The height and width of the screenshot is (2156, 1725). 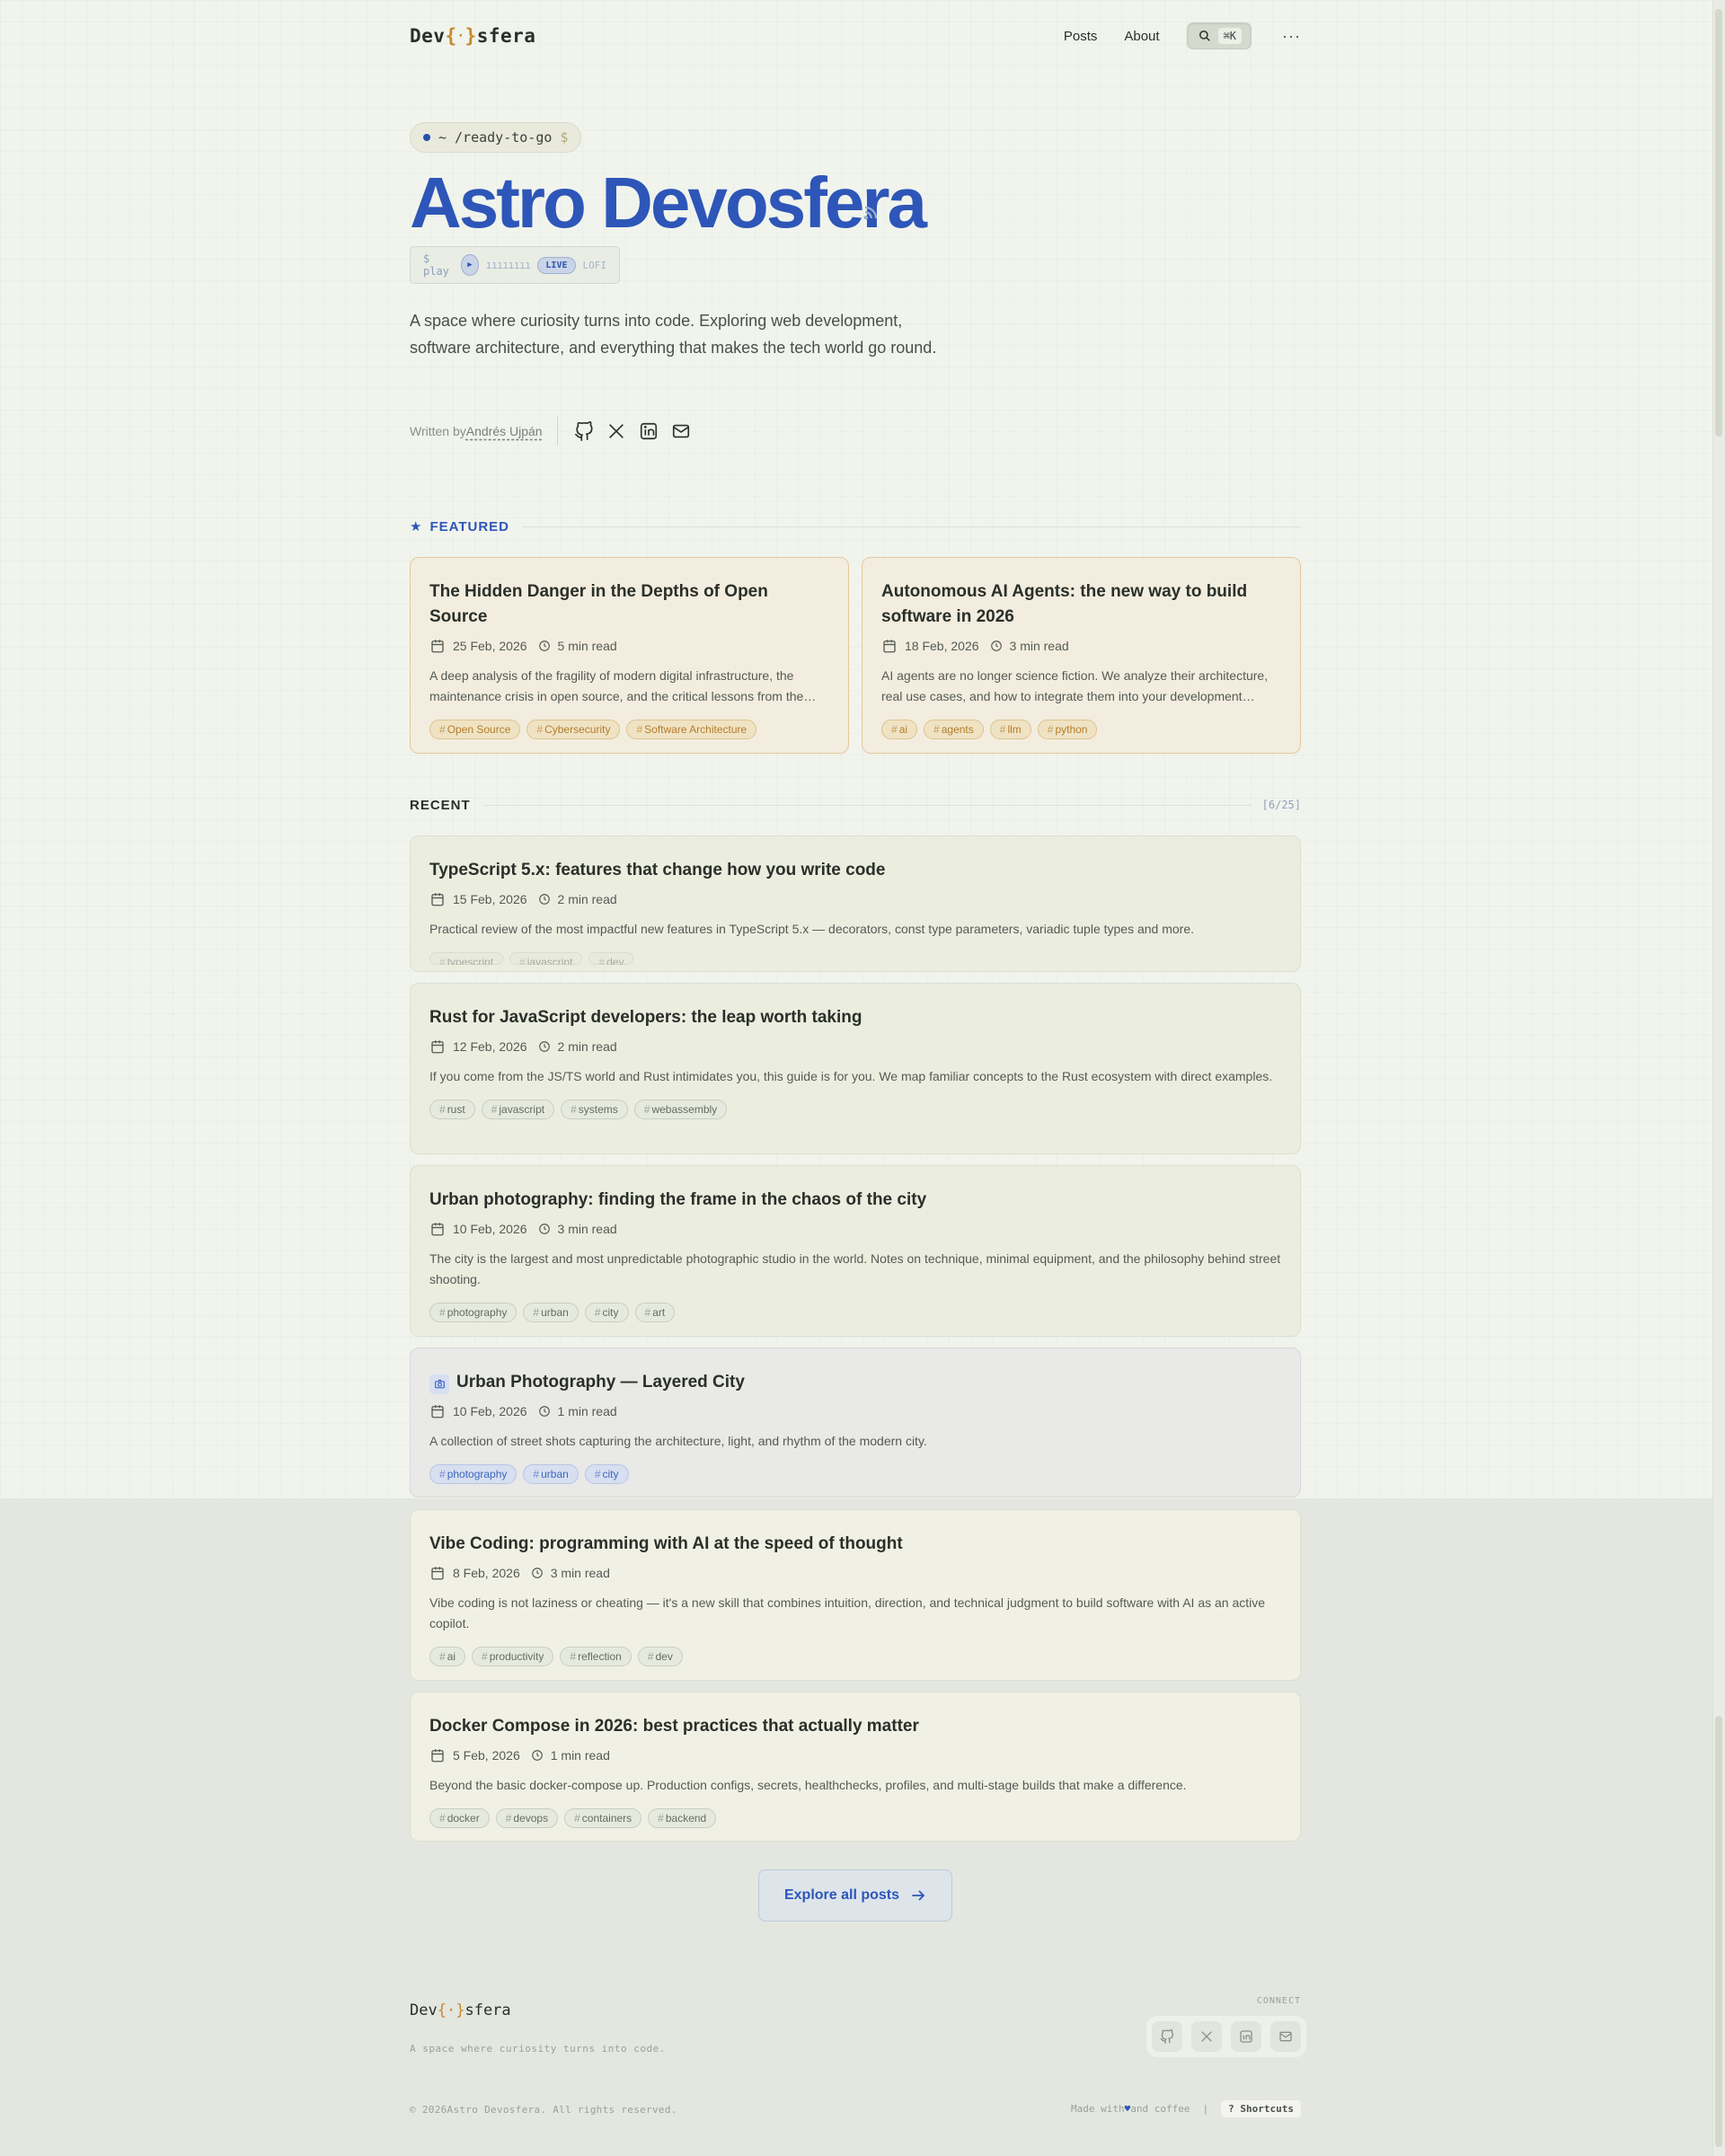 I want to click on tag-chip: # webassembly, so click(x=680, y=1109).